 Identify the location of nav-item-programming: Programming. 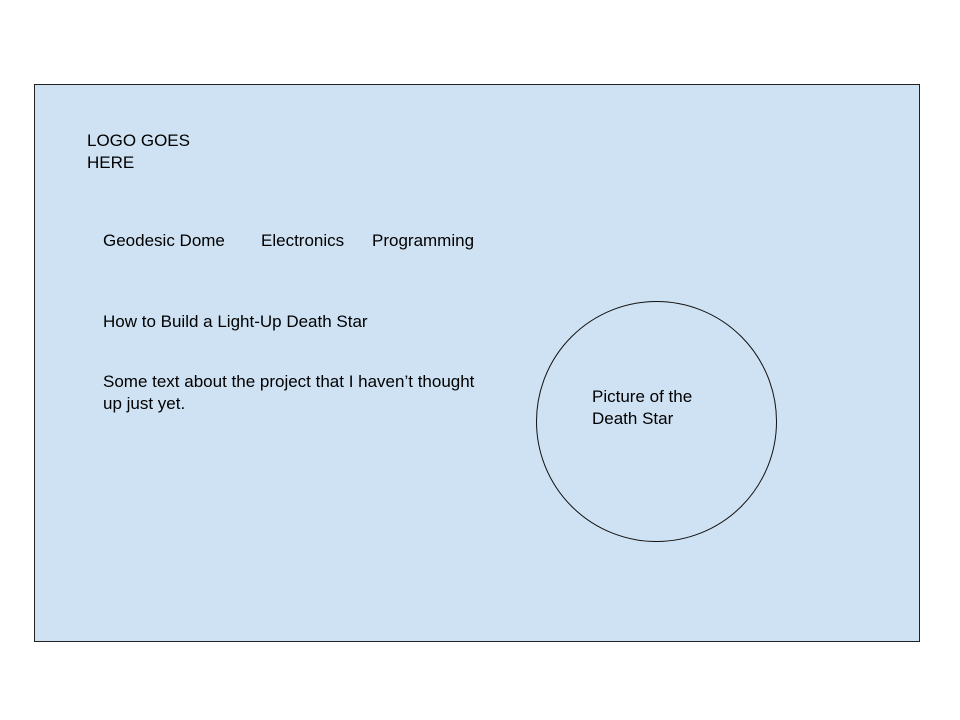
(423, 241).